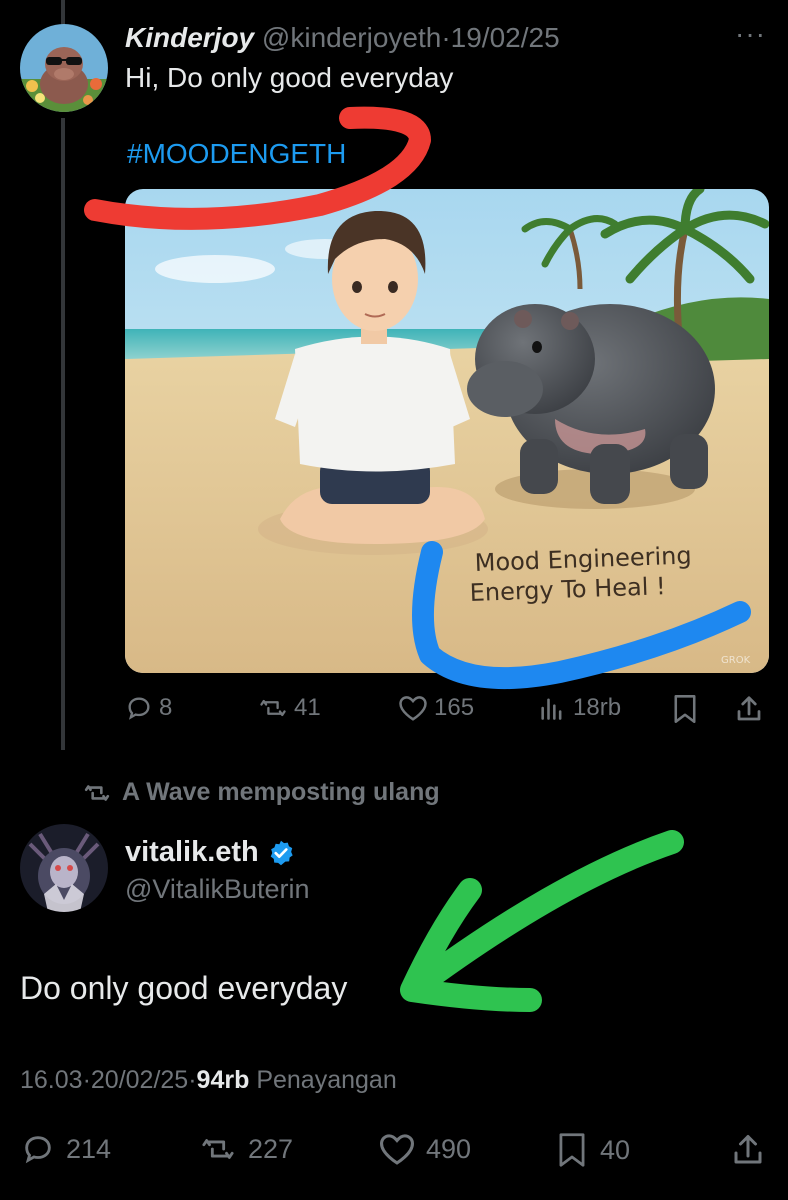 The image size is (788, 1200). What do you see at coordinates (449, 1148) in the screenshot?
I see `post2-like-count: 490` at bounding box center [449, 1148].